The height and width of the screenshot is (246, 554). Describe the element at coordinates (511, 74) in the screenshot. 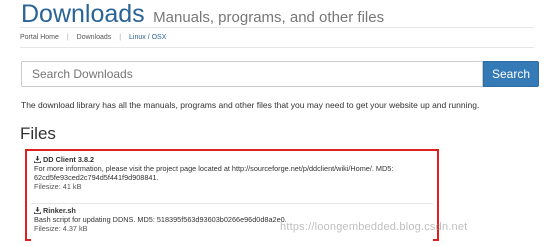

I see `search-button: Search` at that location.